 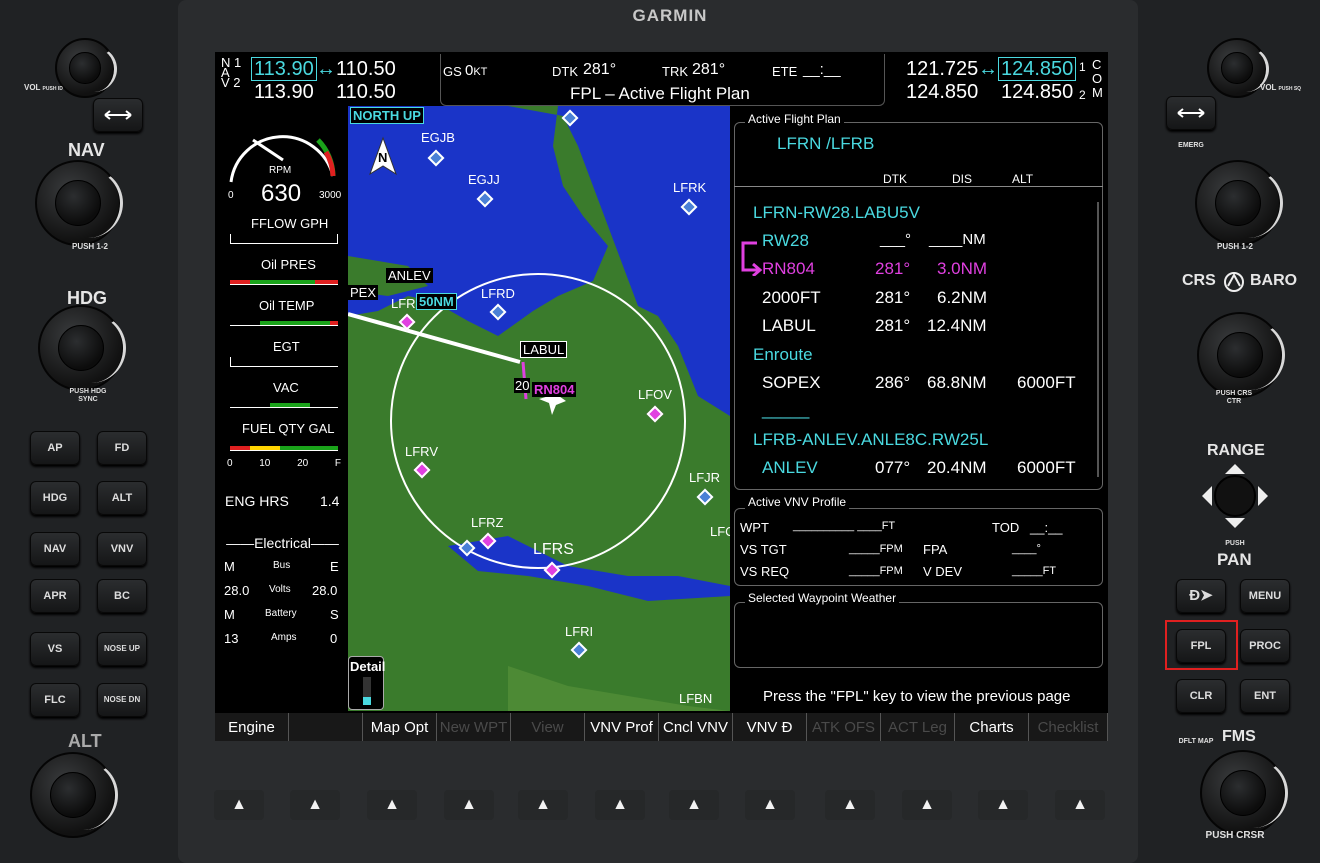 What do you see at coordinates (74, 795) in the screenshot?
I see `alt-knob` at bounding box center [74, 795].